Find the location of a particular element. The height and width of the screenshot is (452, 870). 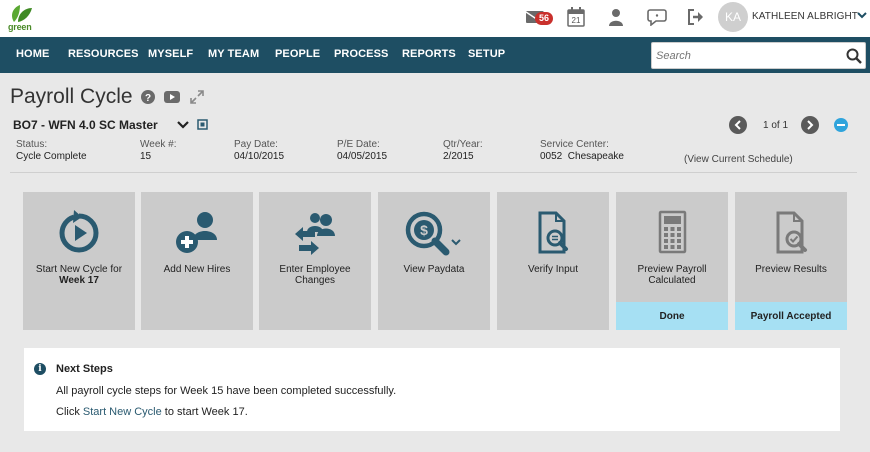

nav-resources: RESOURCES is located at coordinates (103, 54).